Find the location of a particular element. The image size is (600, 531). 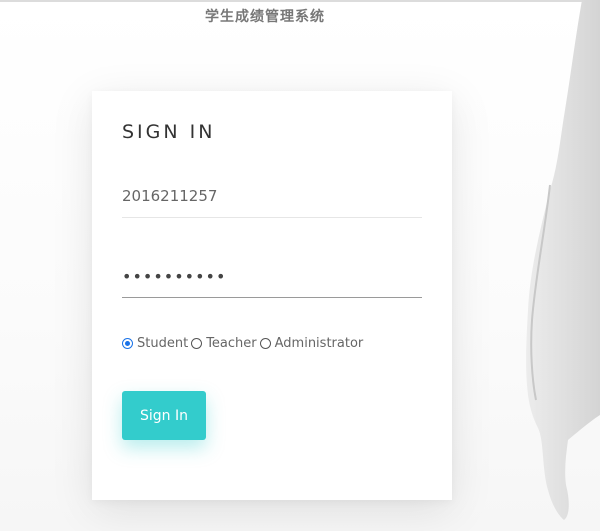

role-teacher-option: Teacher is located at coordinates (224, 343).